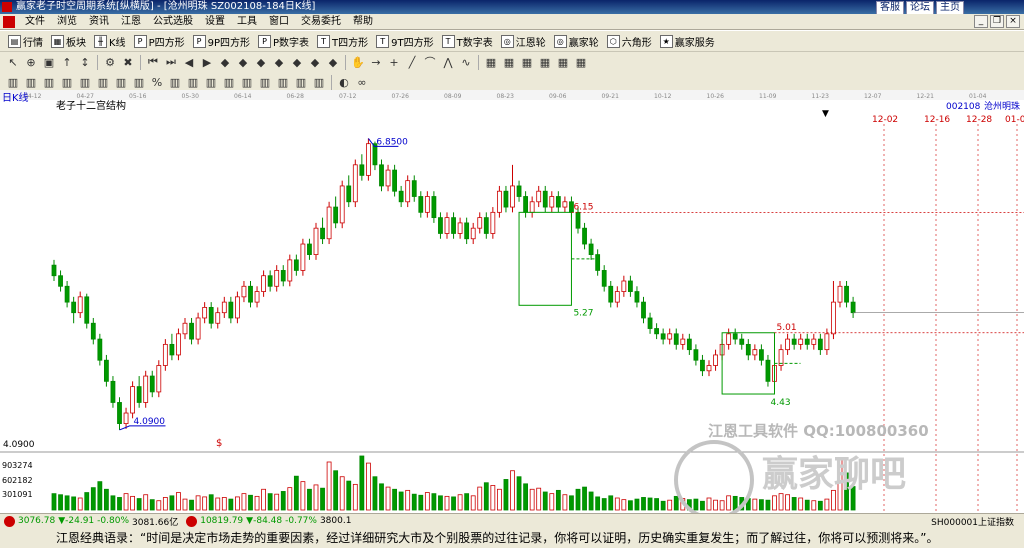 The width and height of the screenshot is (1024, 548). I want to click on toolbar-sector-button: ▦ 板块, so click(68, 41).